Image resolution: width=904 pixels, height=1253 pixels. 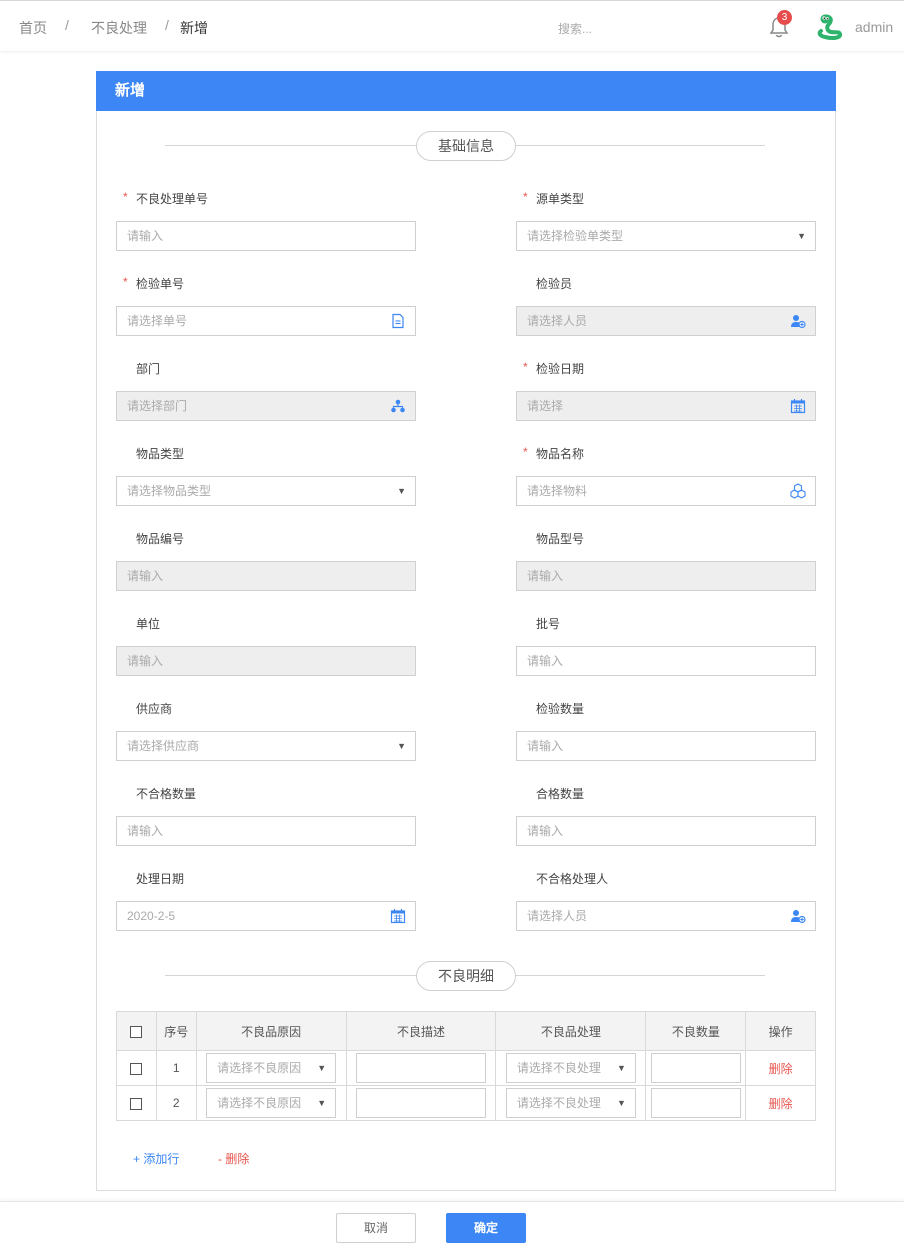 What do you see at coordinates (151, 916) in the screenshot?
I see `handle-date-value: 2020-2-5` at bounding box center [151, 916].